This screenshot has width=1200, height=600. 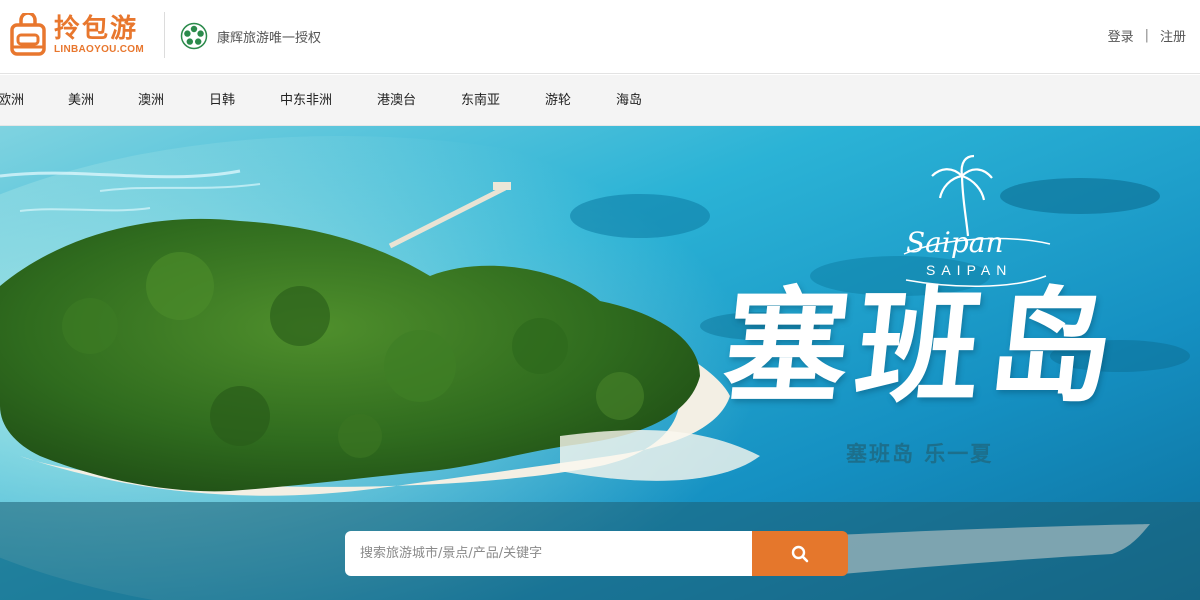 What do you see at coordinates (923, 347) in the screenshot?
I see `banner-title: 塞班岛` at bounding box center [923, 347].